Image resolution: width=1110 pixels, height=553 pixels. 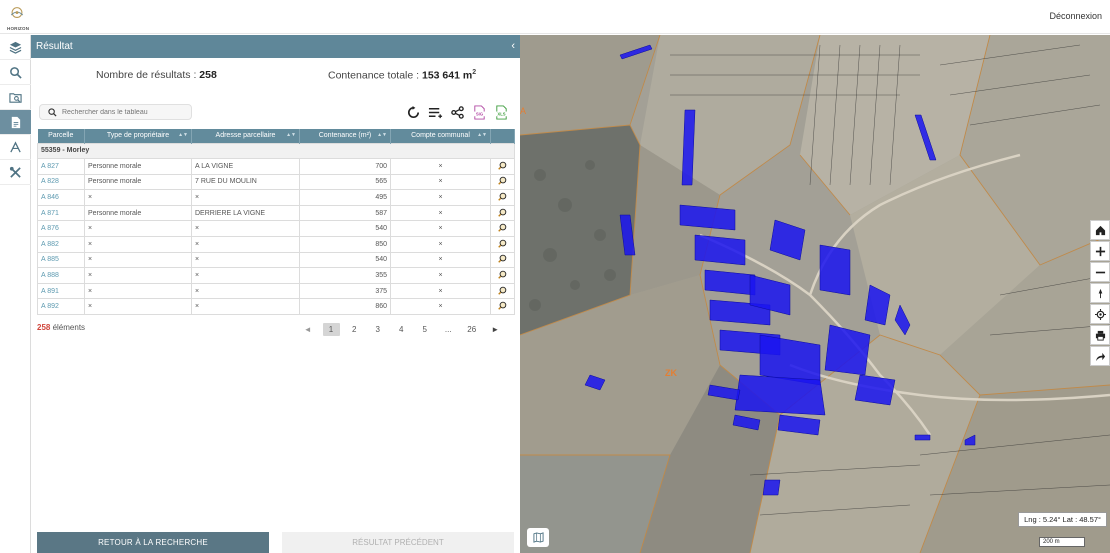 What do you see at coordinates (153, 542) in the screenshot?
I see `back-to-search-button: RETOUR À LA RECHERCHE` at bounding box center [153, 542].